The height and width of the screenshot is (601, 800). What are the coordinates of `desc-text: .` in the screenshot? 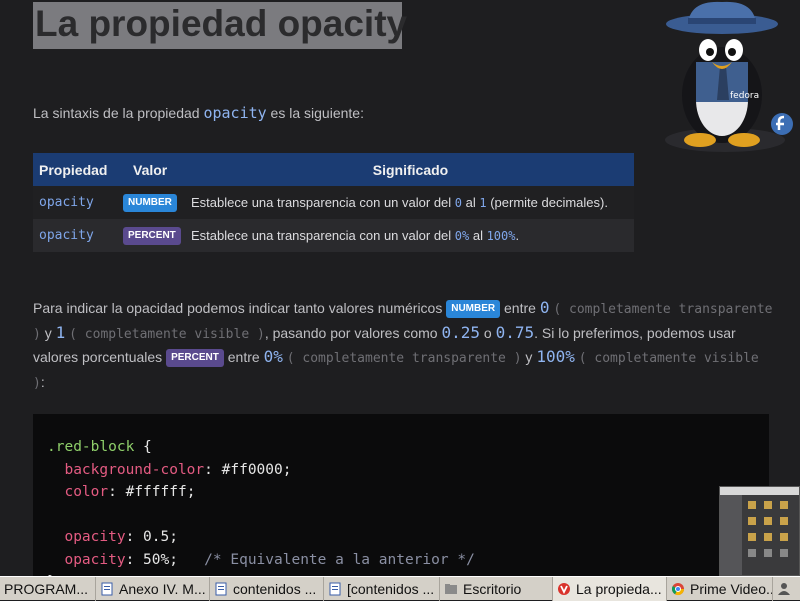 It's located at (517, 235).